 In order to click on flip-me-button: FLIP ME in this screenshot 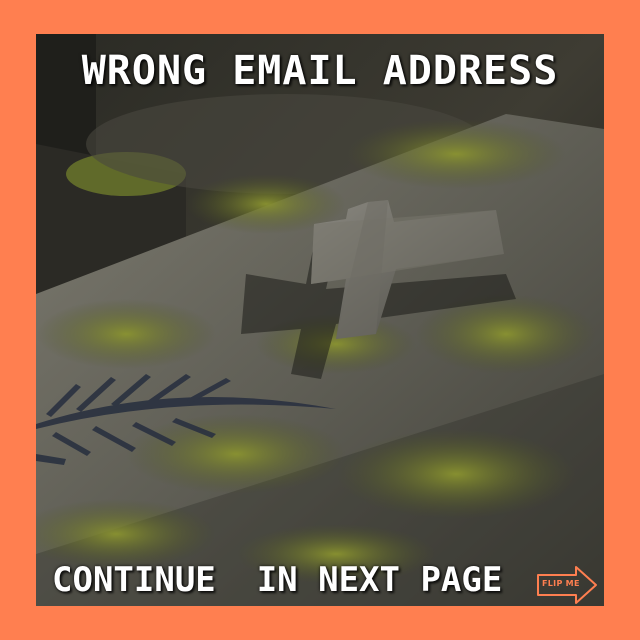, I will do `click(567, 585)`.